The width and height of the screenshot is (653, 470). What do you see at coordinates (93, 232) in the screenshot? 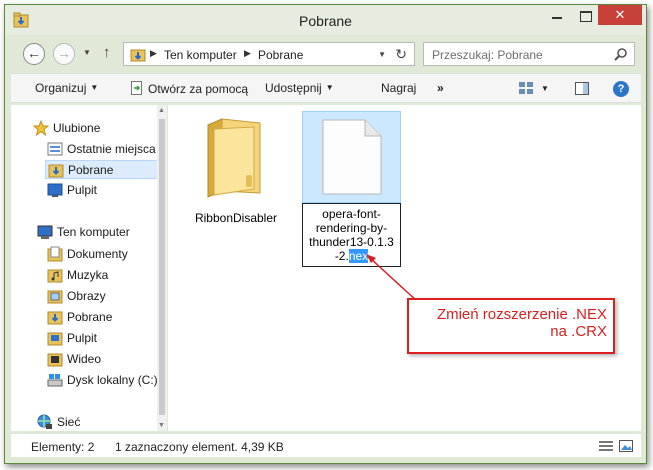
I see `nav-this-pc-label: Ten komputer` at bounding box center [93, 232].